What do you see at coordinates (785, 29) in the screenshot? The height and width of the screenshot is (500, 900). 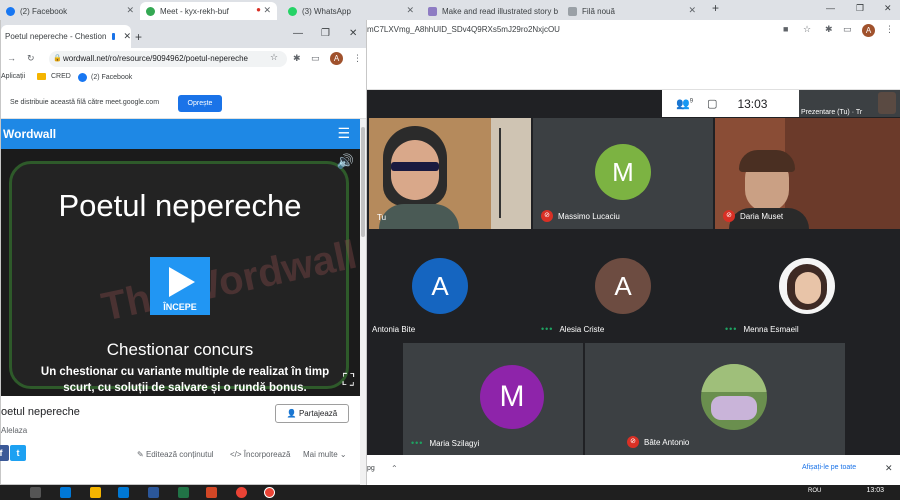 I see `camera-icon: ■` at bounding box center [785, 29].